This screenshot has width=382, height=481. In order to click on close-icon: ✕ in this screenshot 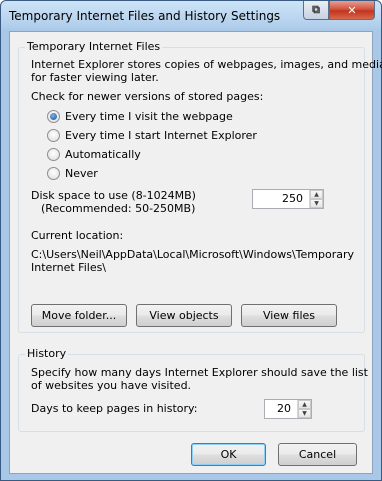, I will do `click(352, 10)`.